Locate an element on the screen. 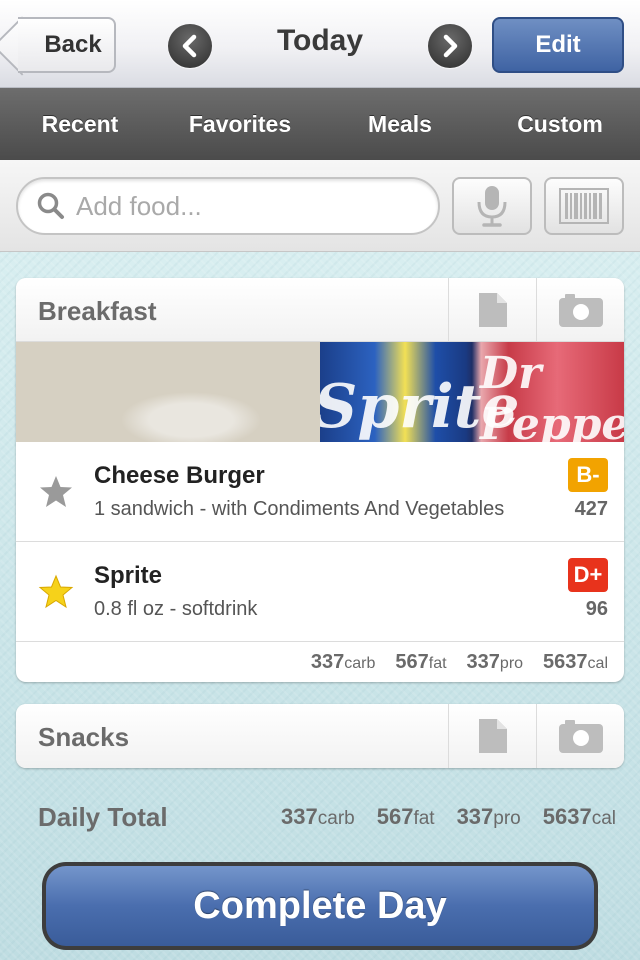  food-name: Cheese Burger is located at coordinates (179, 475).